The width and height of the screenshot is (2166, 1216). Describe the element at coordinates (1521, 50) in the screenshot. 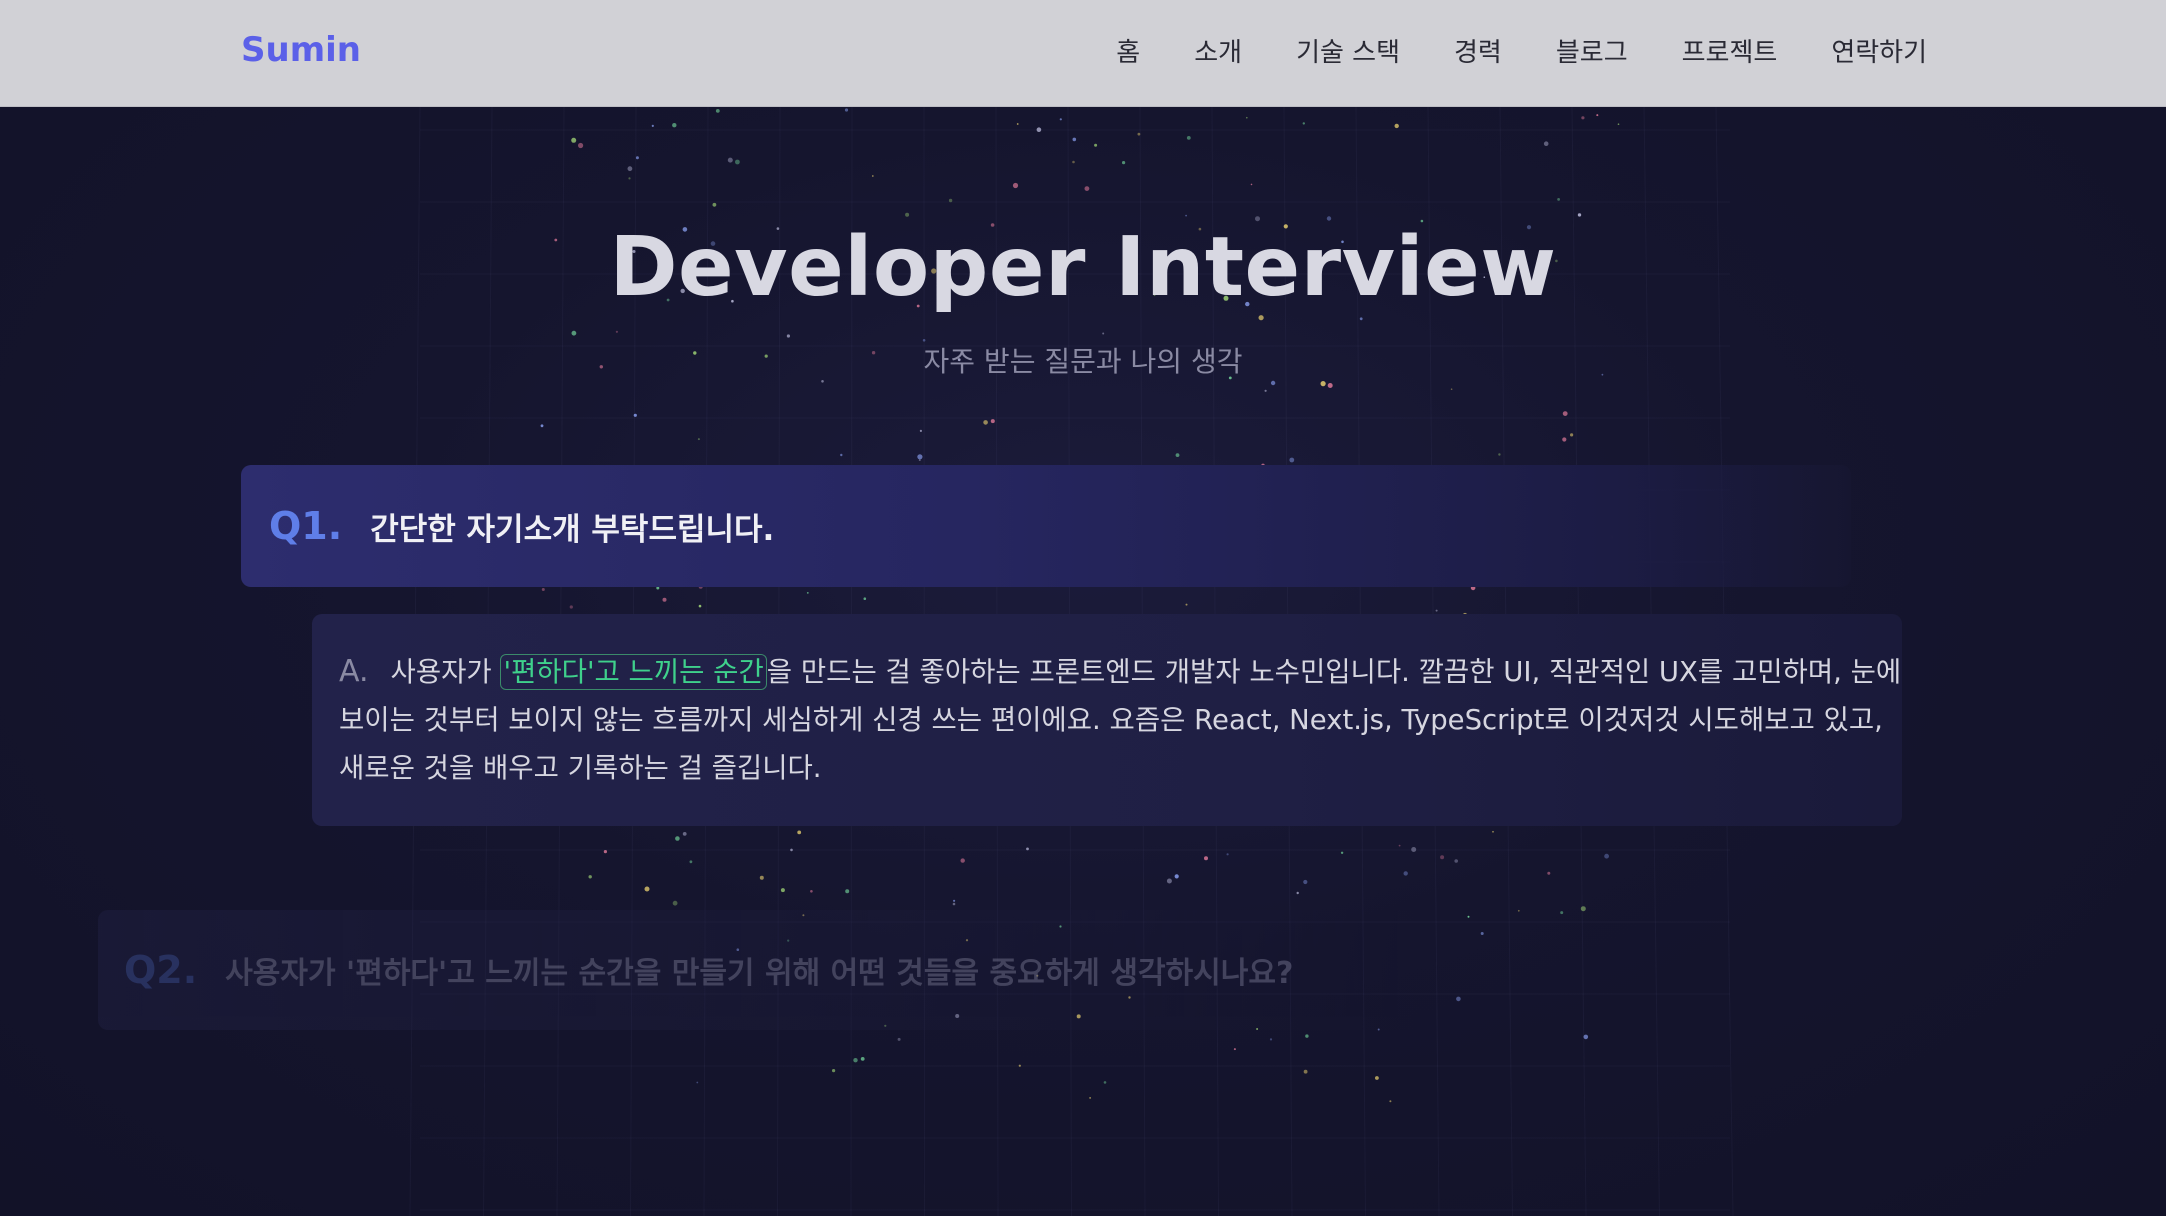

I see `nav-links: 홈 소개 기술 스택 경력 블로그 프로젝트 연락하기` at that location.